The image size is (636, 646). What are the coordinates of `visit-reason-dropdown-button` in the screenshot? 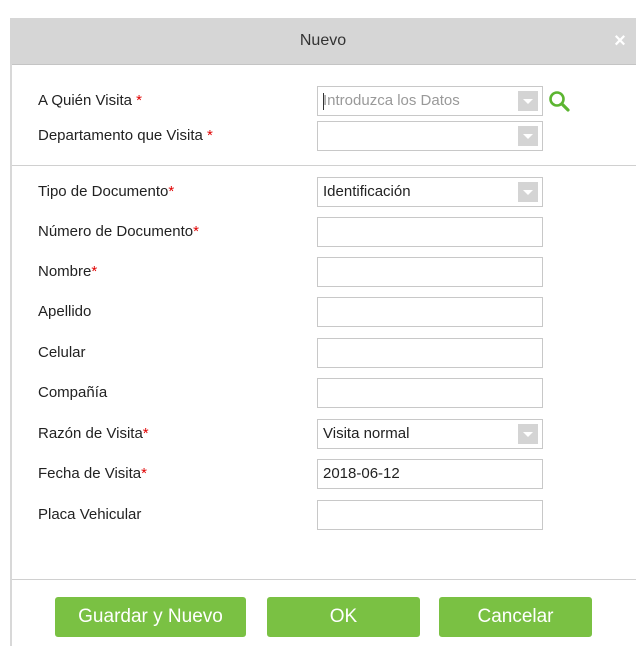 It's located at (528, 434).